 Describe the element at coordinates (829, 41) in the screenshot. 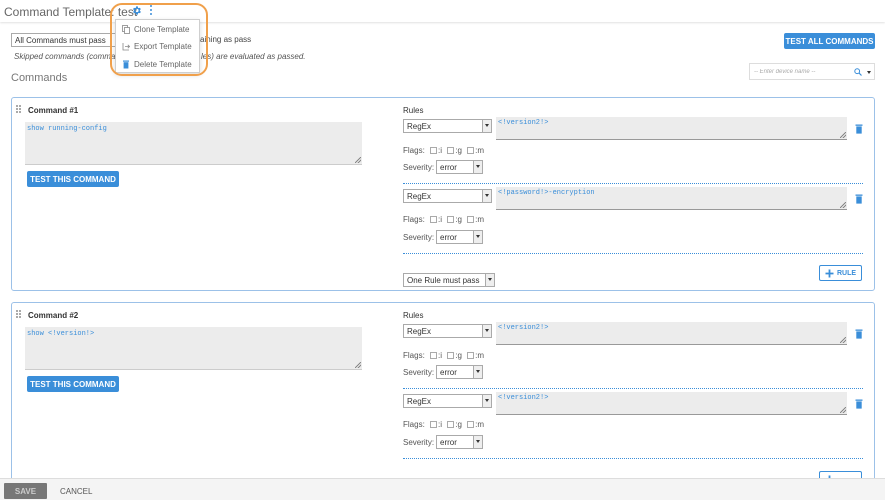

I see `test-all-commands-button: TEST ALL COMMANDS` at that location.